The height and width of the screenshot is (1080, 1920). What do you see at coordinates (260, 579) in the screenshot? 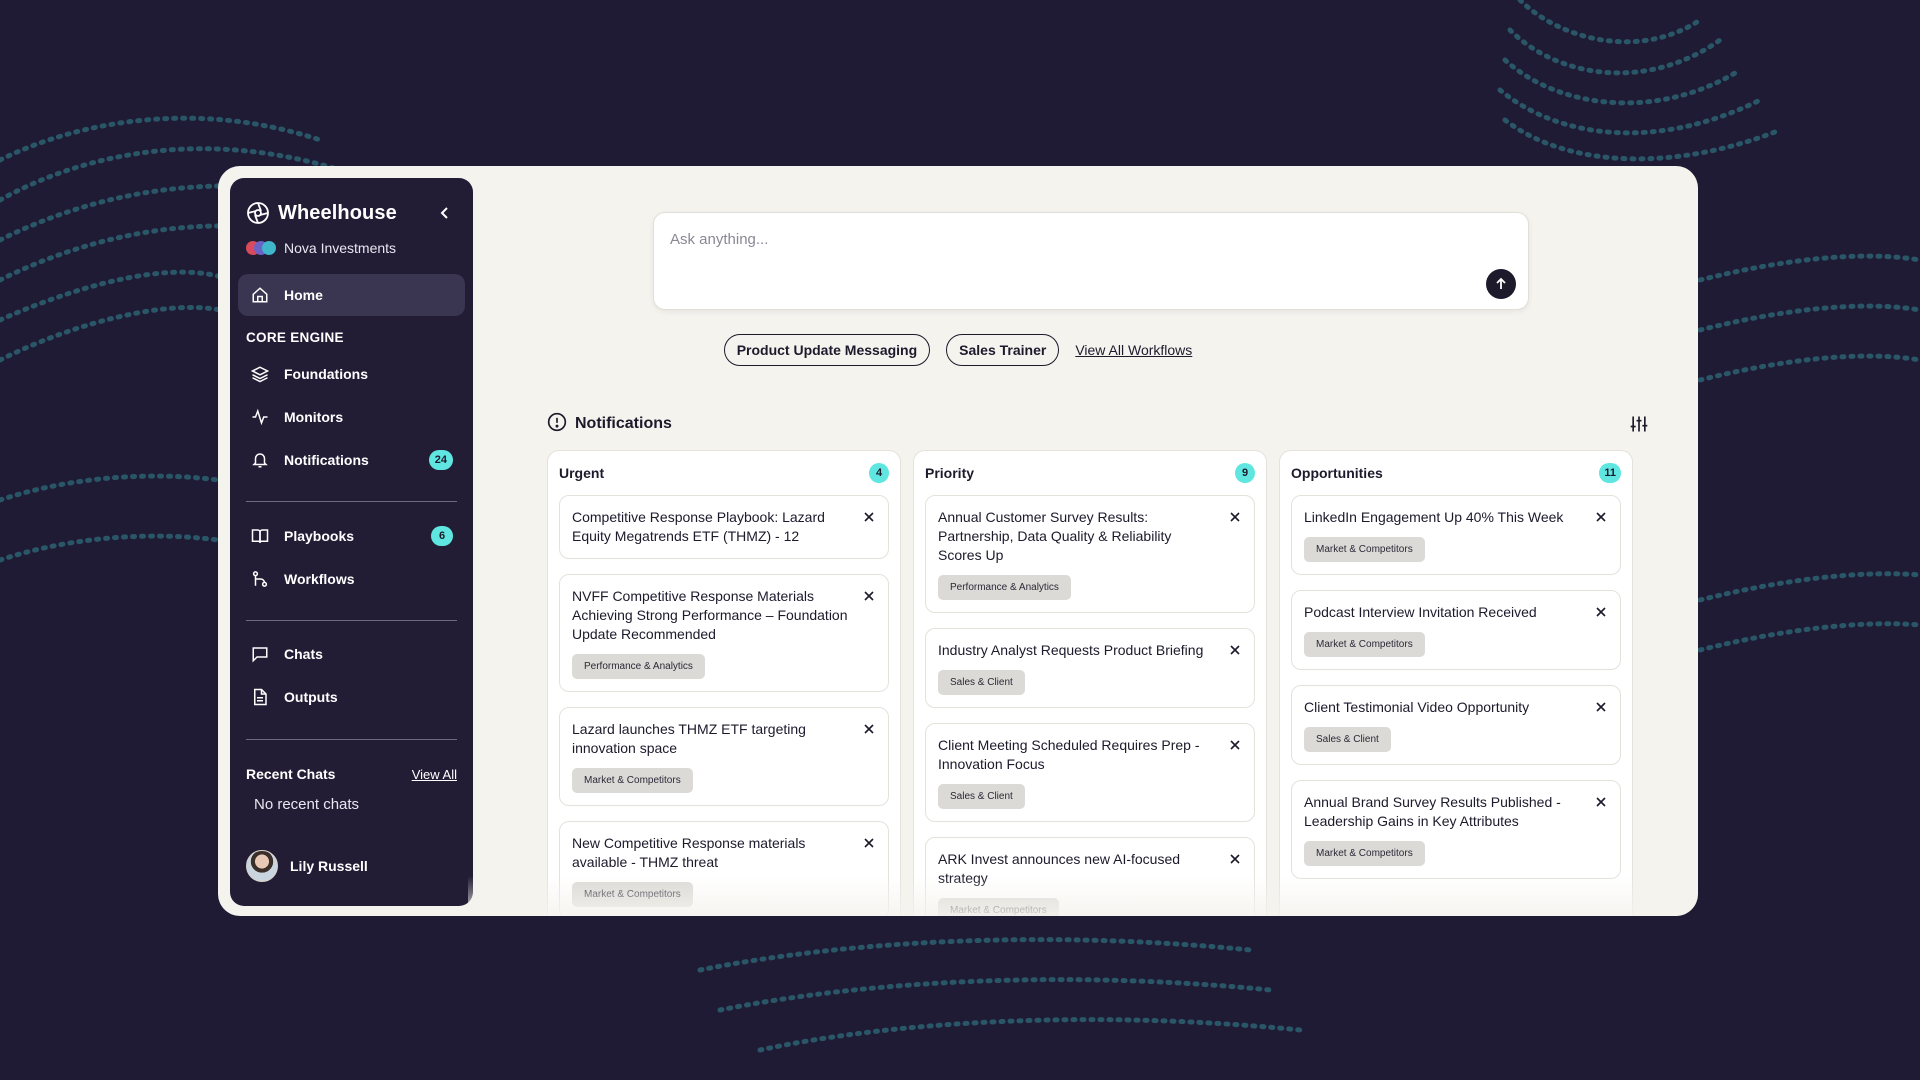
I see `git-branch-icon` at bounding box center [260, 579].